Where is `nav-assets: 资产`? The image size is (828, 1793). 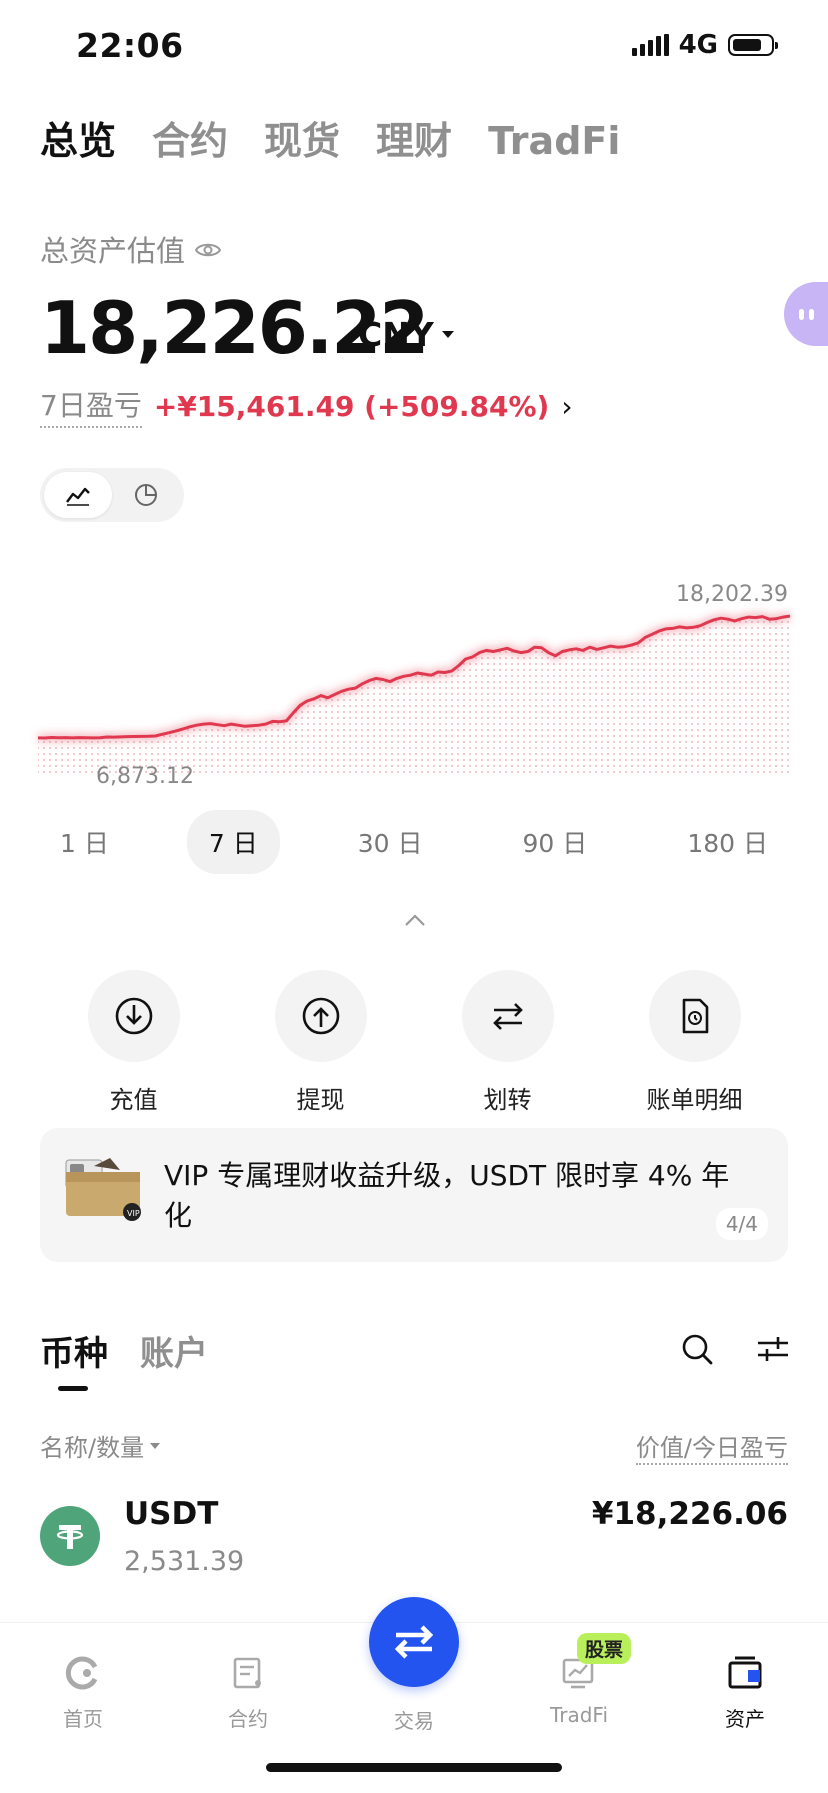
nav-assets: 资产 is located at coordinates (745, 1693).